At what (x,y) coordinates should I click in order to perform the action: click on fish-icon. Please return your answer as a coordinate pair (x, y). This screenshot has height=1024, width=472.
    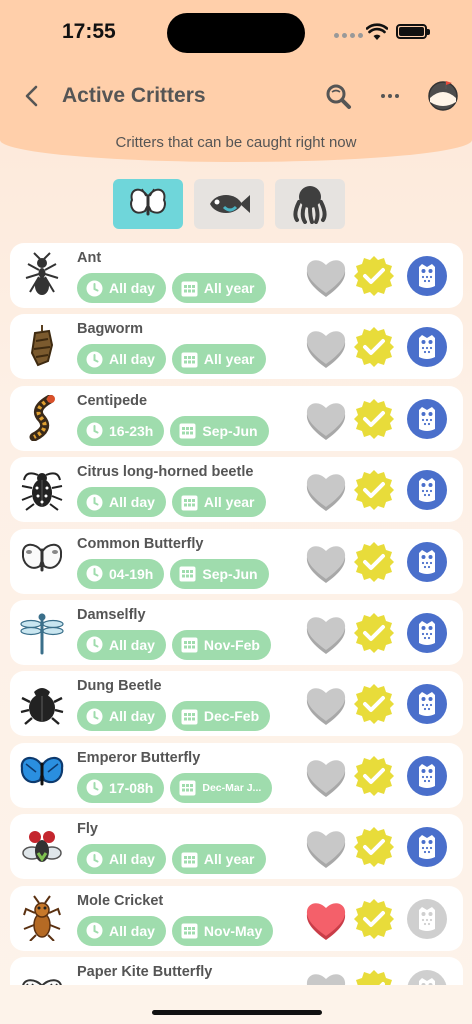
    Looking at the image, I should click on (230, 204).